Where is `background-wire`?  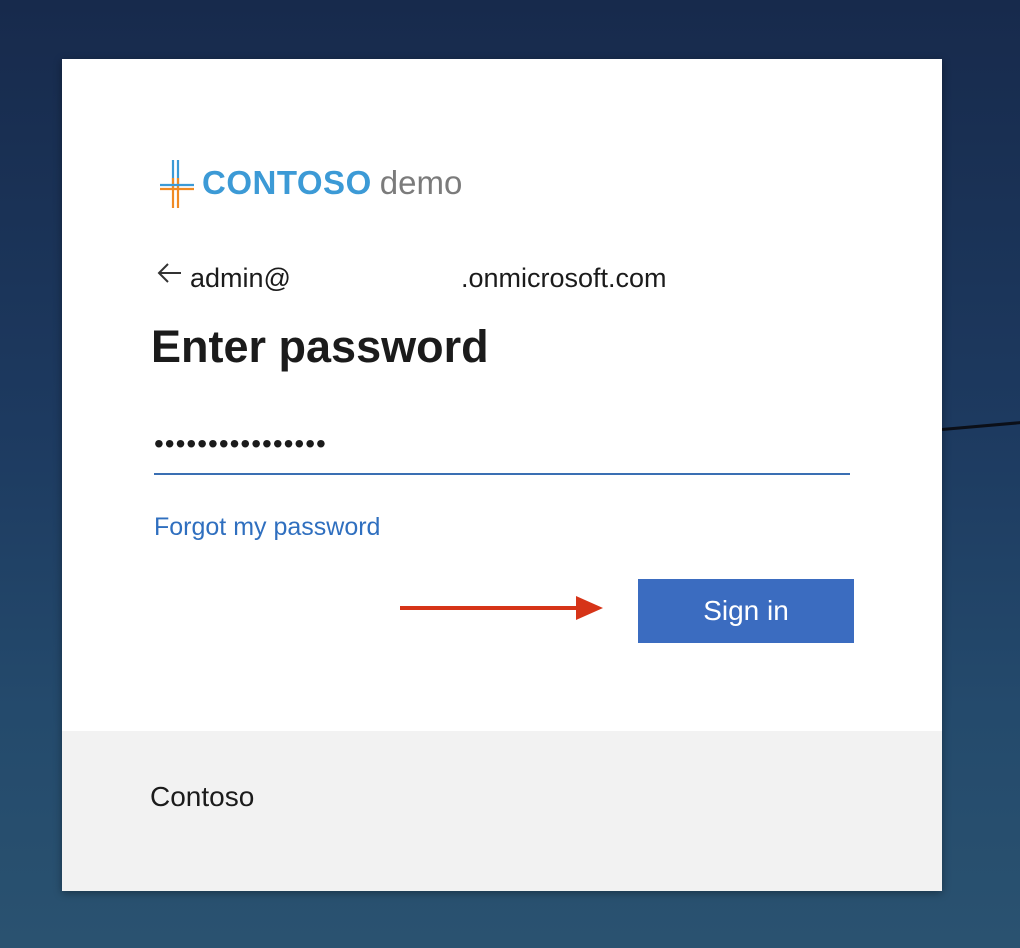 background-wire is located at coordinates (980, 425).